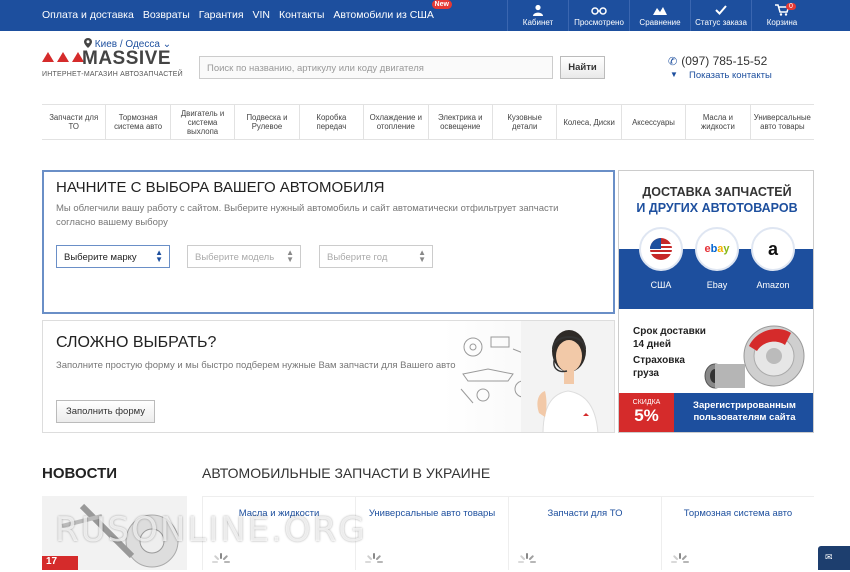 The height and width of the screenshot is (572, 850). Describe the element at coordinates (781, 122) in the screenshot. I see `category-item: Универсальные авто товары` at that location.